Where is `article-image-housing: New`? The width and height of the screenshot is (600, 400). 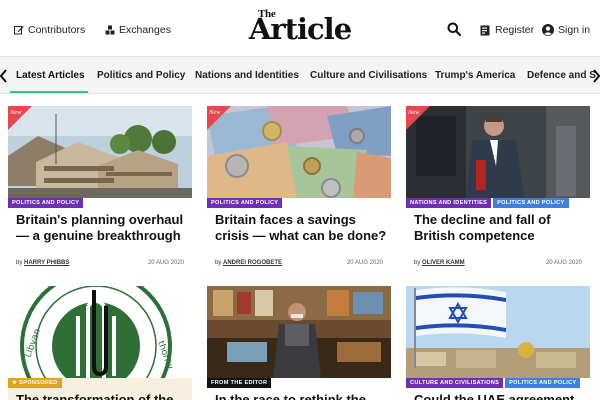 article-image-housing: New is located at coordinates (100, 152).